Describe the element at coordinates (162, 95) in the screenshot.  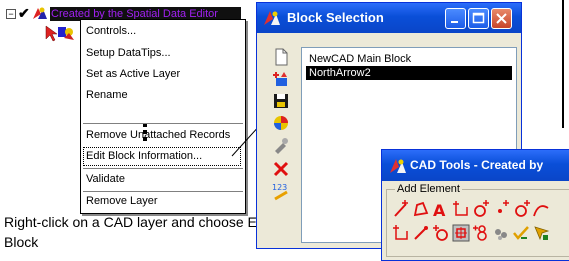
I see `menu-item-rename: Rename` at that location.